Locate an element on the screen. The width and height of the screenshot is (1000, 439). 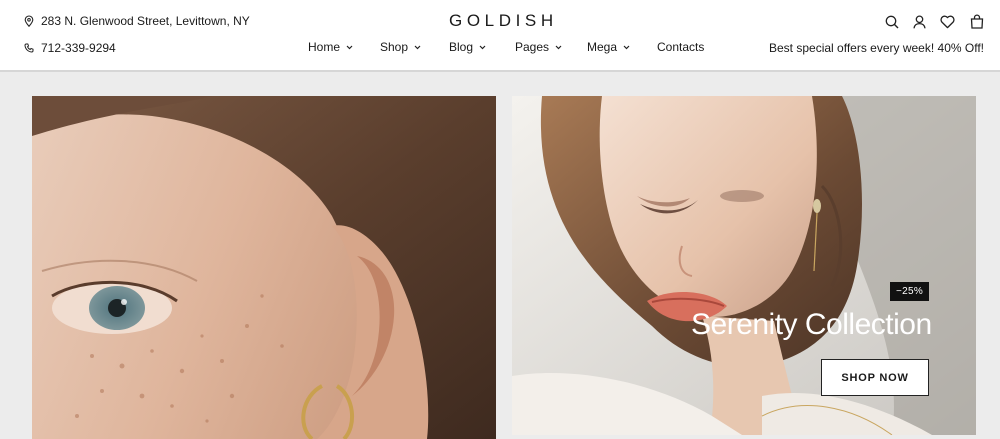
search-icon is located at coordinates (892, 24).